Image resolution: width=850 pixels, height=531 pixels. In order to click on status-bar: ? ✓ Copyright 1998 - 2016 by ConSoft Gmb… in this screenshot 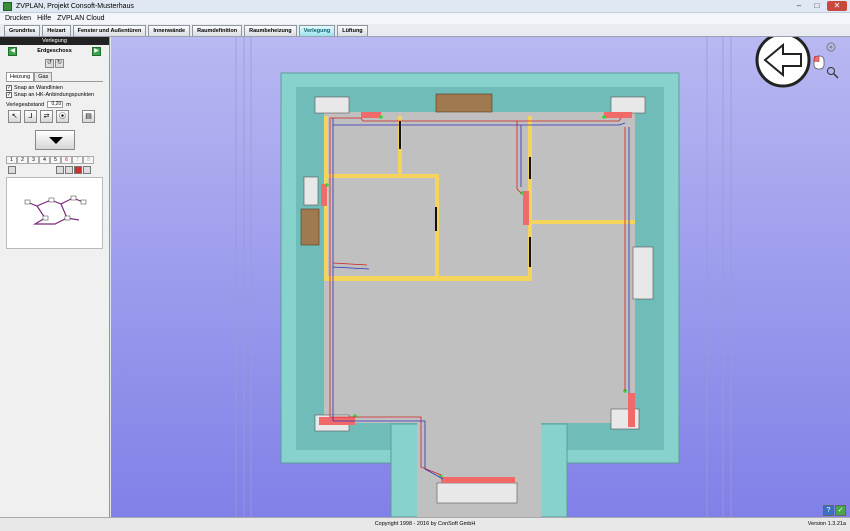, I will do `click(425, 518)`.